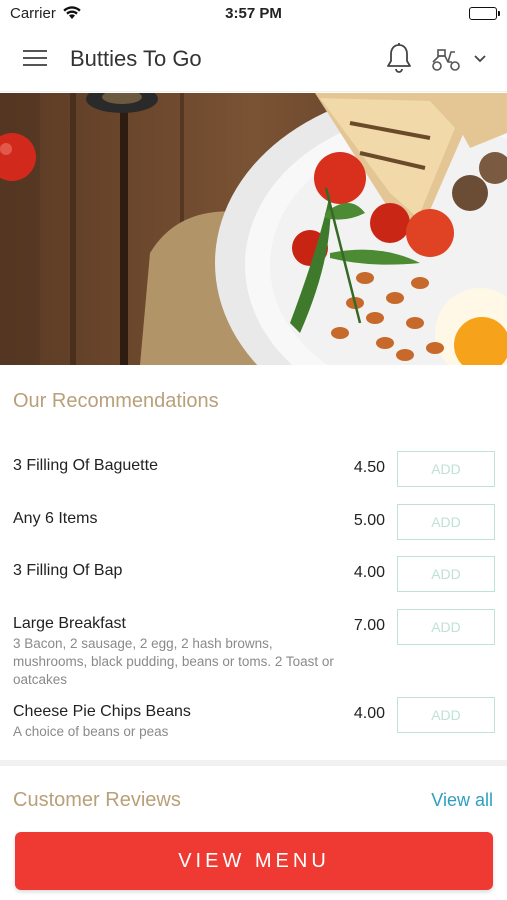 The width and height of the screenshot is (507, 900). I want to click on list-item: 3 Filling Of Baguette 4.50 ADD, so click(254, 469).